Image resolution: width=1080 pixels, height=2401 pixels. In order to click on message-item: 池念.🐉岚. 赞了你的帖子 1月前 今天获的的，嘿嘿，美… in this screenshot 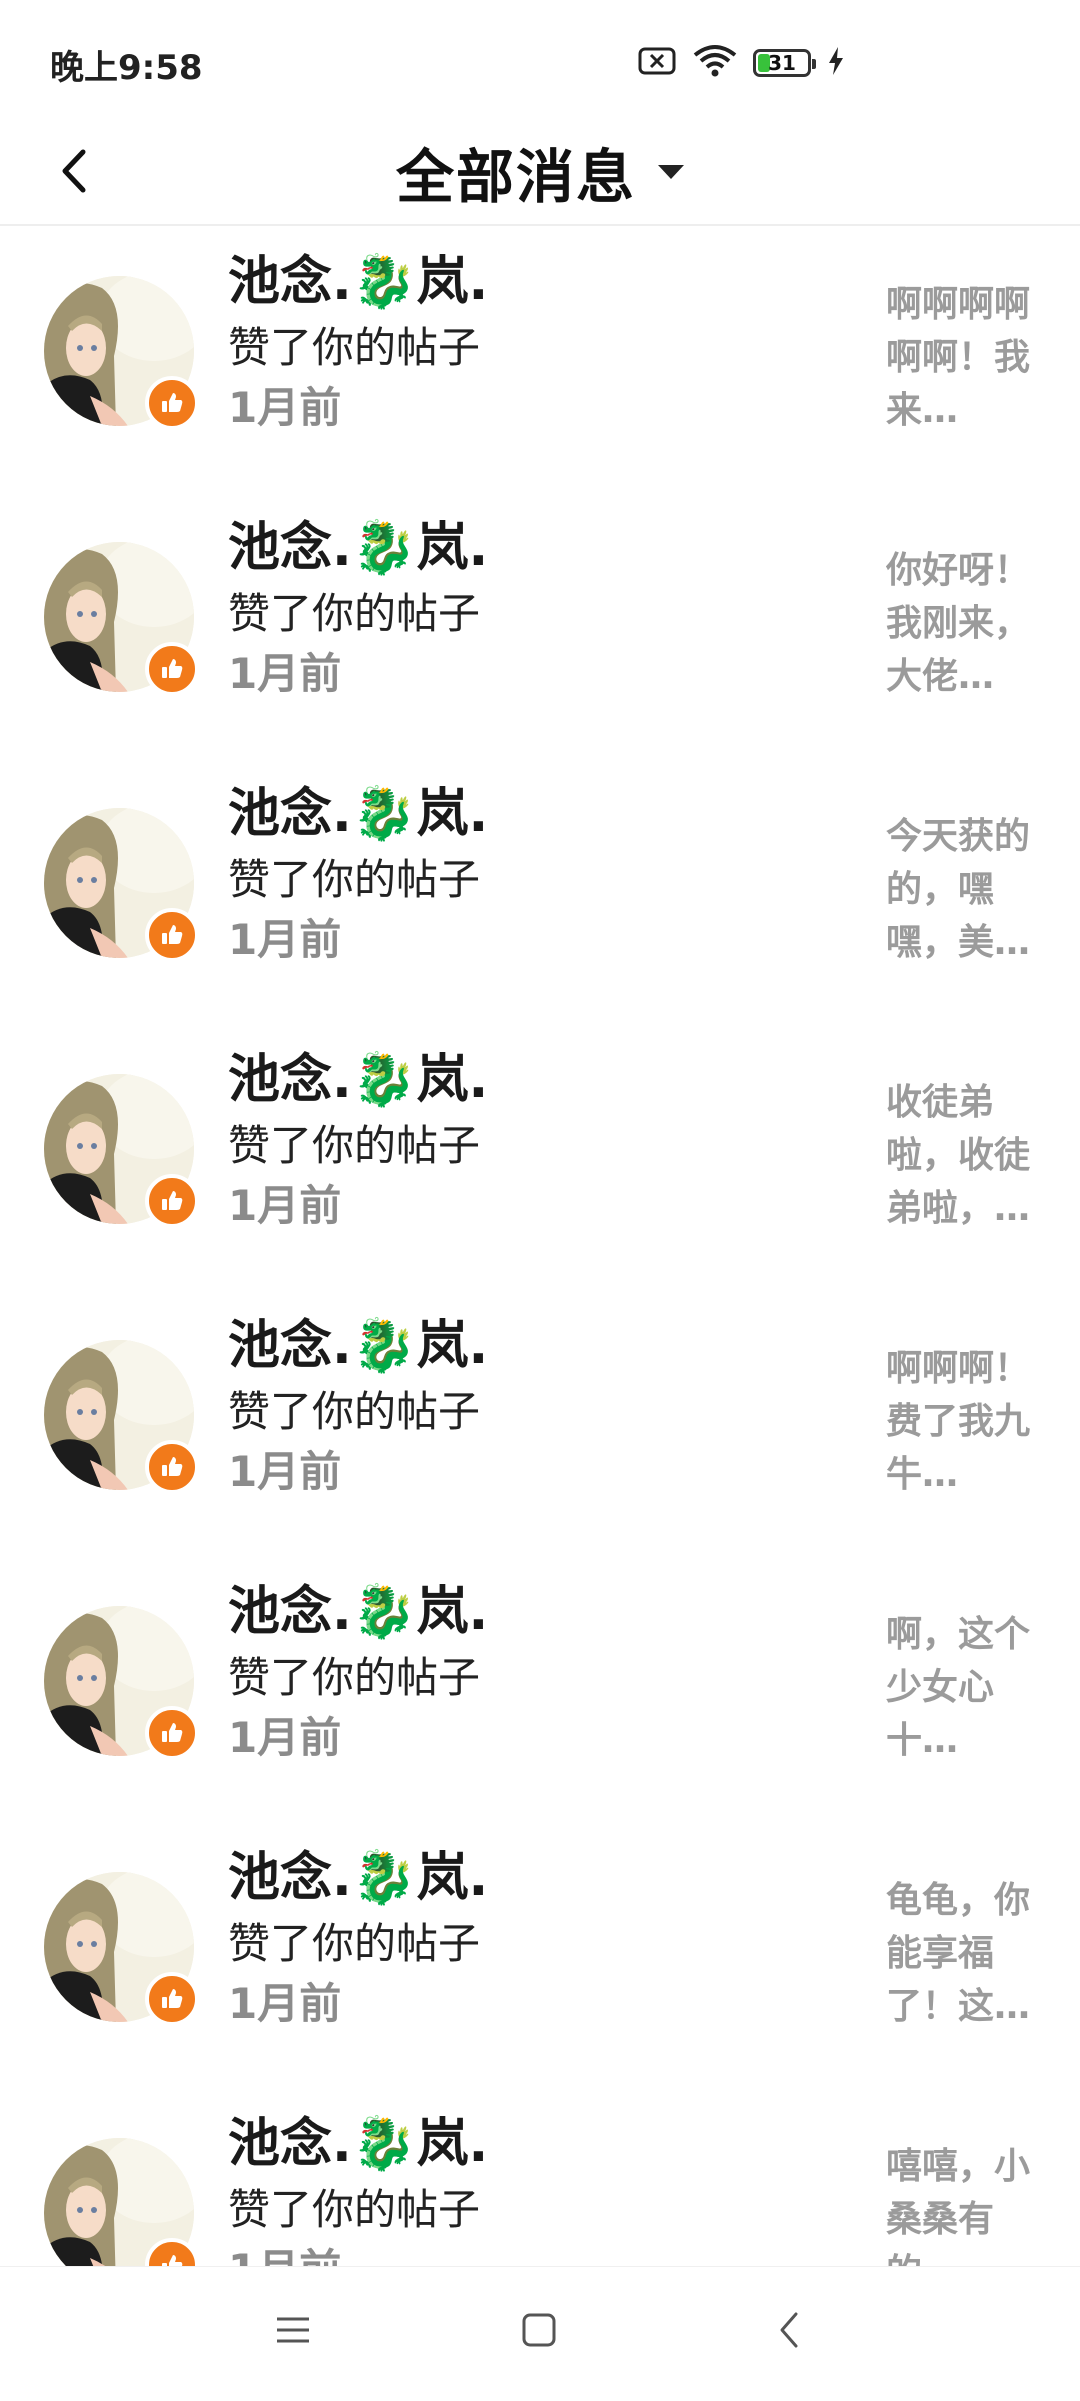, I will do `click(540, 891)`.